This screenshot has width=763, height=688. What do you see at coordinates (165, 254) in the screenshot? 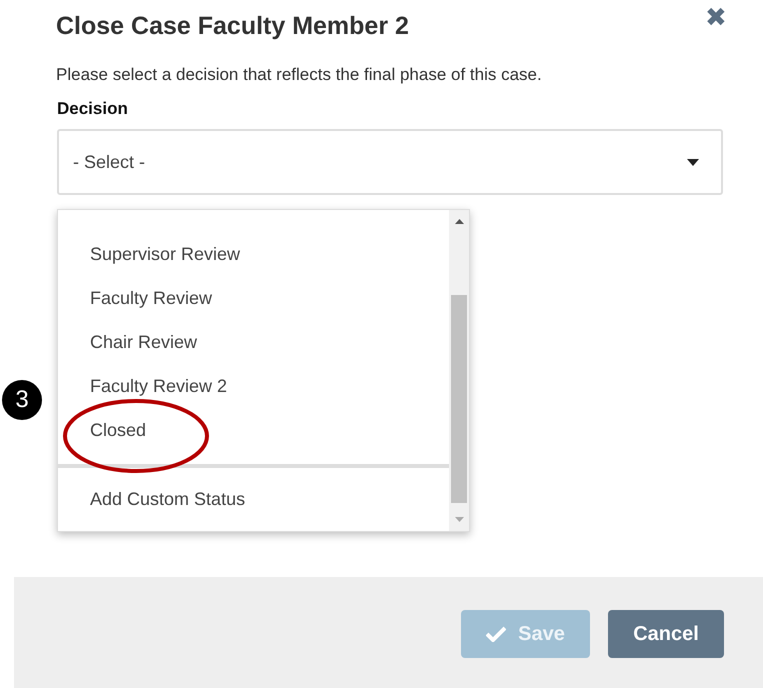
I see `menu-option: Supervisor Review` at bounding box center [165, 254].